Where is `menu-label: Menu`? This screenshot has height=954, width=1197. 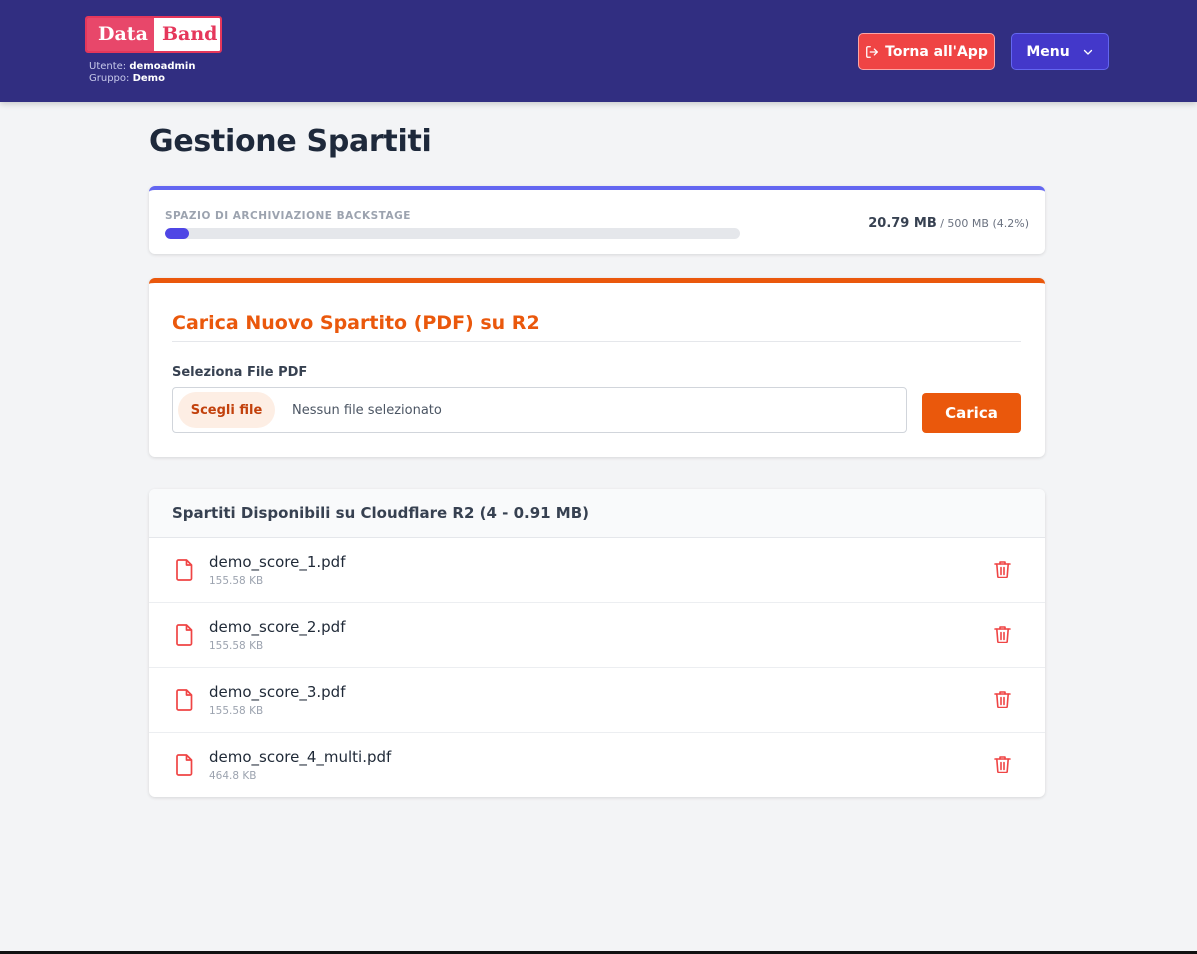
menu-label: Menu is located at coordinates (1048, 51).